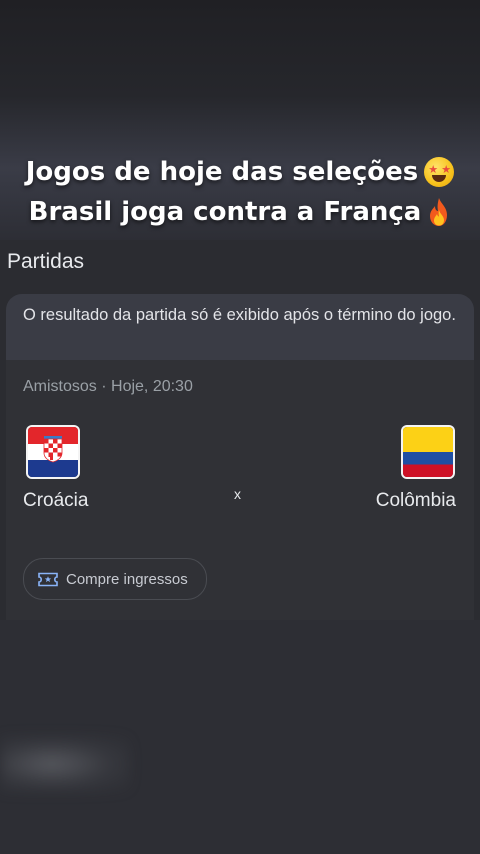 Image resolution: width=480 pixels, height=854 pixels. I want to click on home-team-name: Croácia, so click(55, 501).